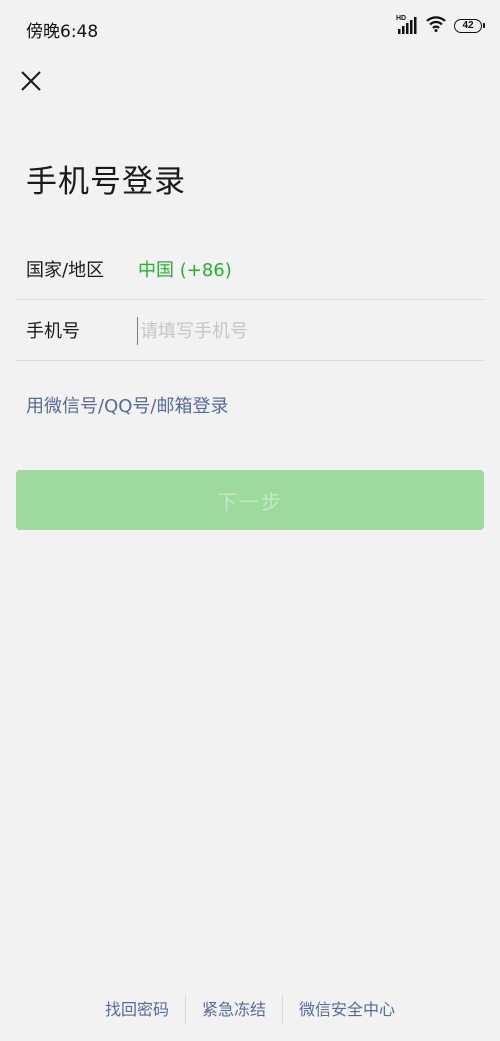  I want to click on footer-link-emergency-freeze: 紧急冻结, so click(234, 1010).